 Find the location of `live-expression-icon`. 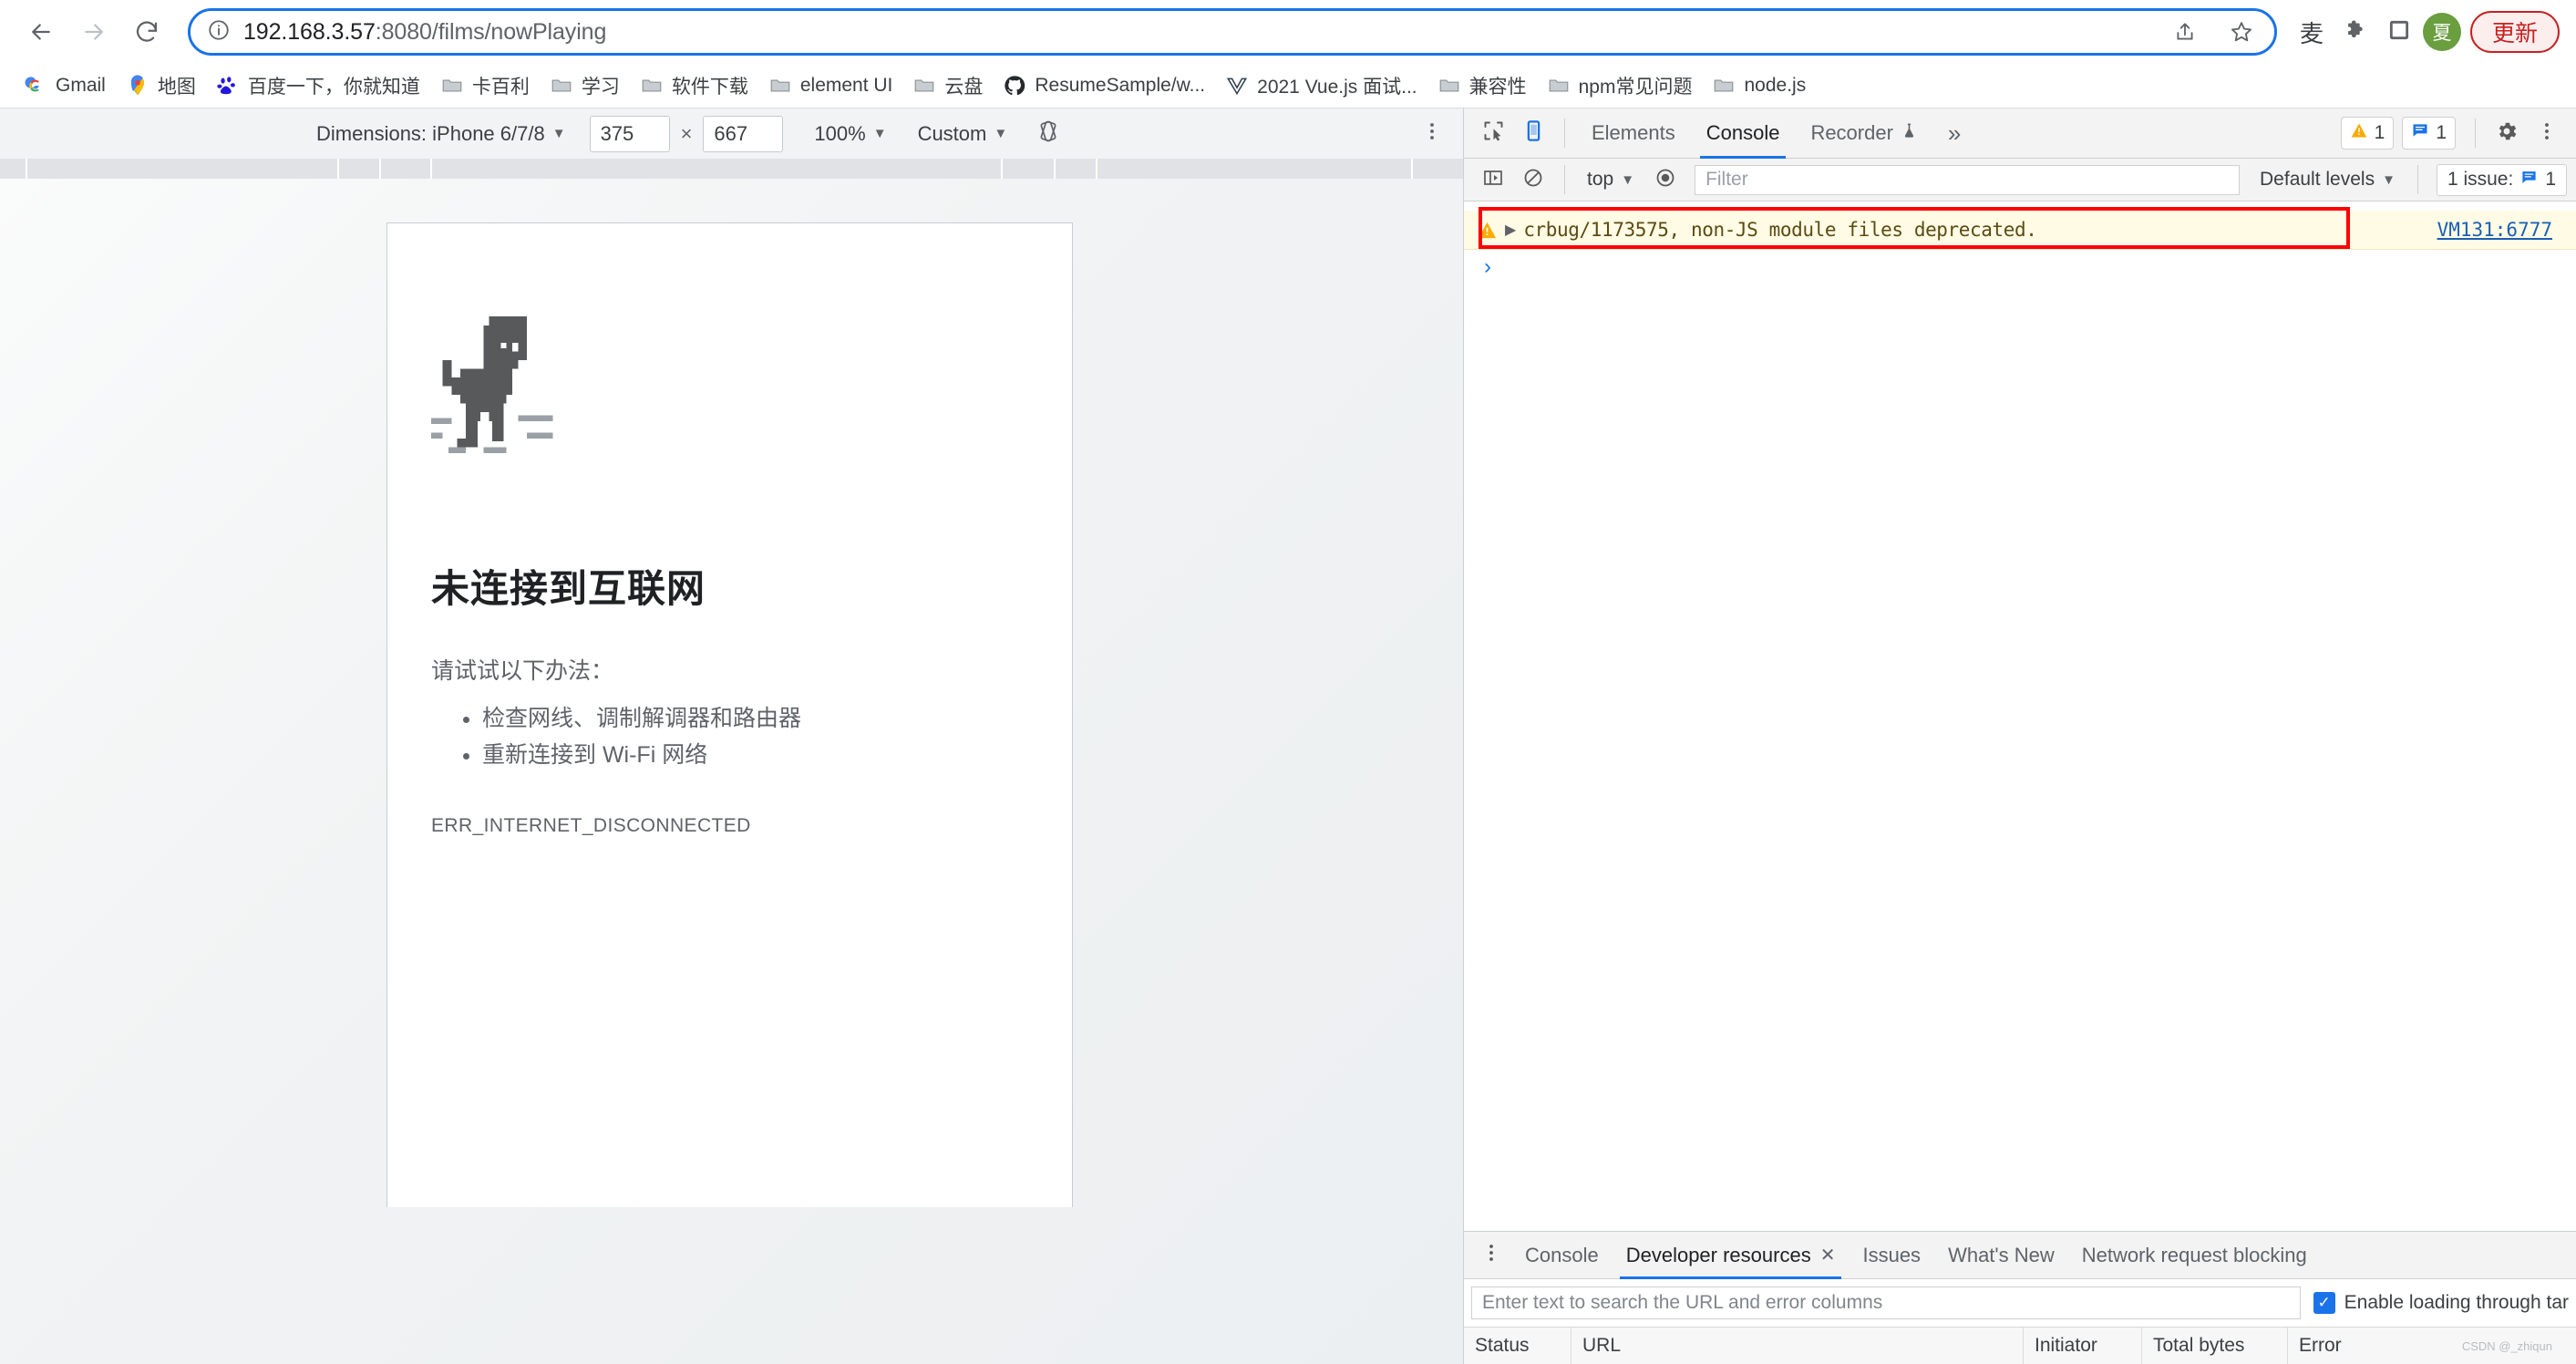

live-expression-icon is located at coordinates (1665, 180).